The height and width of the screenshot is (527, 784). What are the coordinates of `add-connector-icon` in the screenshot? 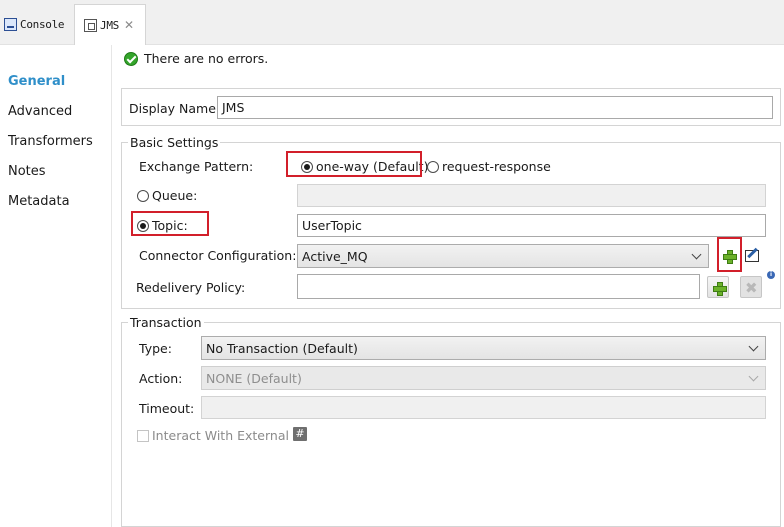 It's located at (730, 257).